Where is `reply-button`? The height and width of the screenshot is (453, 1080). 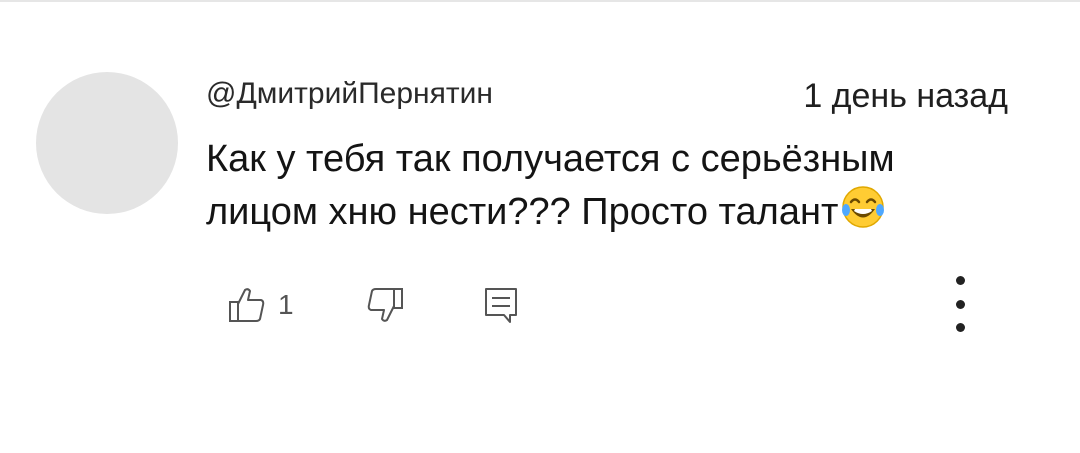 reply-button is located at coordinates (501, 305).